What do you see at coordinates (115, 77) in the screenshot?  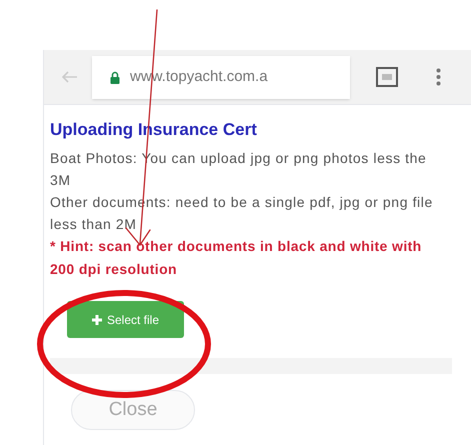 I see `lock-icon` at bounding box center [115, 77].